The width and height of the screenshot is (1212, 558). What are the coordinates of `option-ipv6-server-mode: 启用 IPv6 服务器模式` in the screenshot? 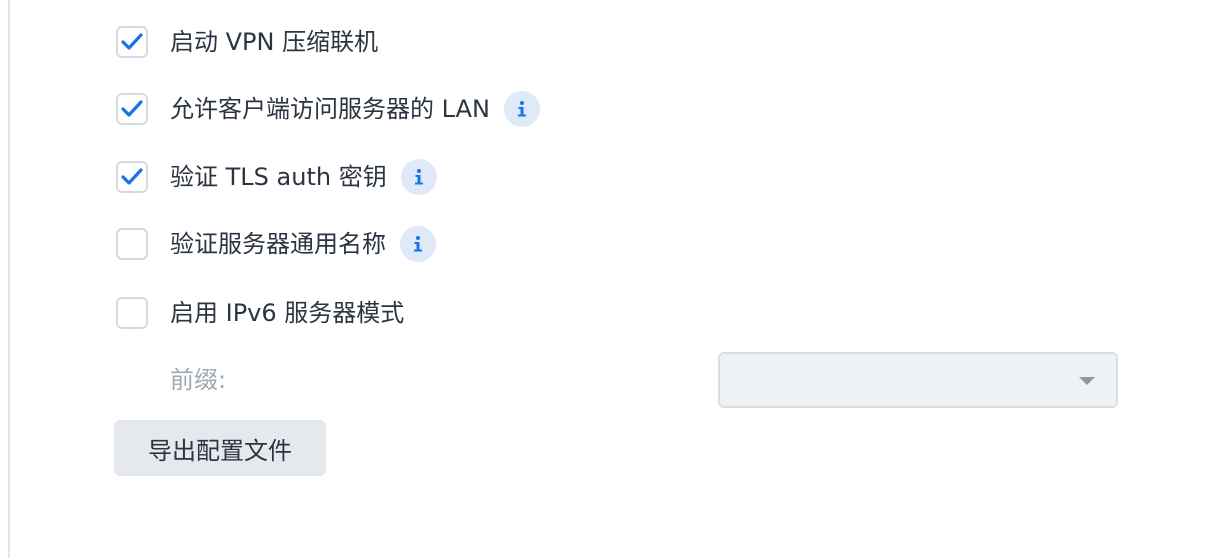 It's located at (260, 313).